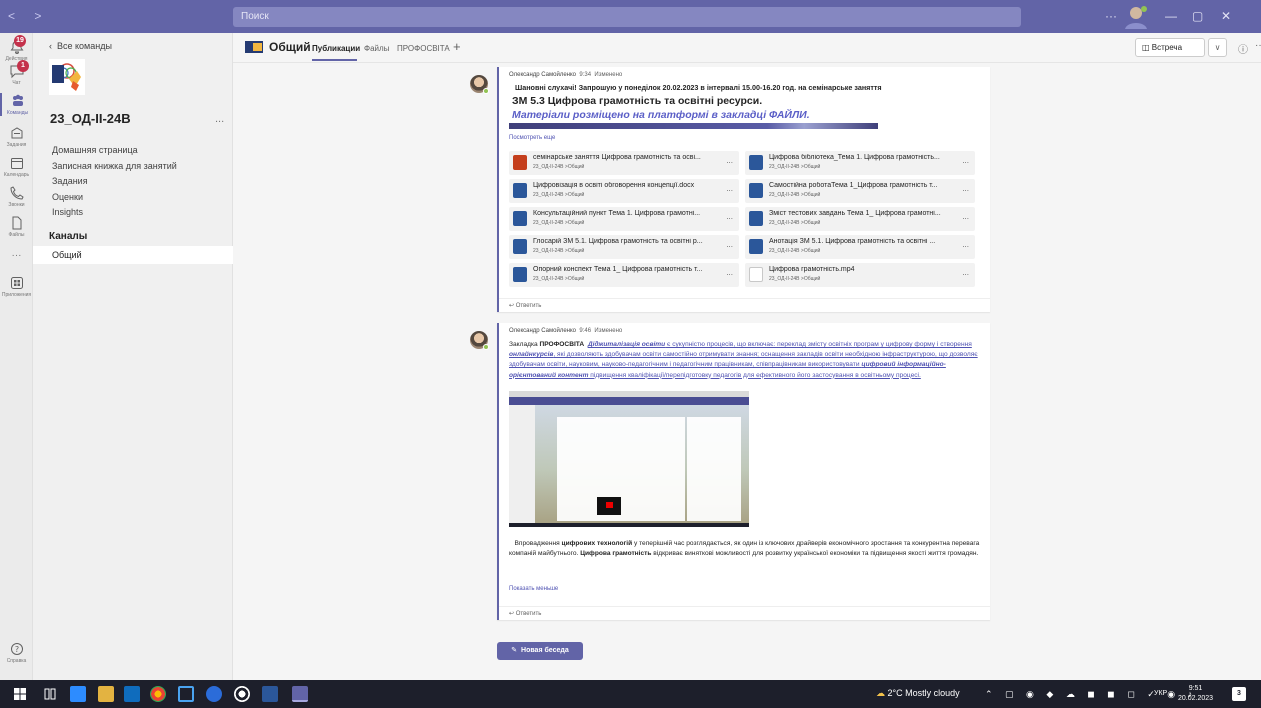 This screenshot has width=1261, height=708. What do you see at coordinates (16, 652) in the screenshot?
I see `appbar-help: ? Справка` at bounding box center [16, 652].